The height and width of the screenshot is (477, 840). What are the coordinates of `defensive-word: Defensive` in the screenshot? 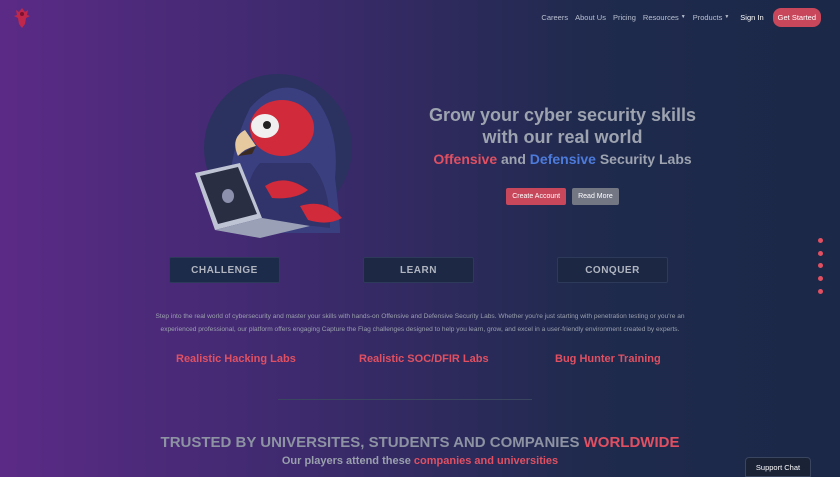 It's located at (562, 159).